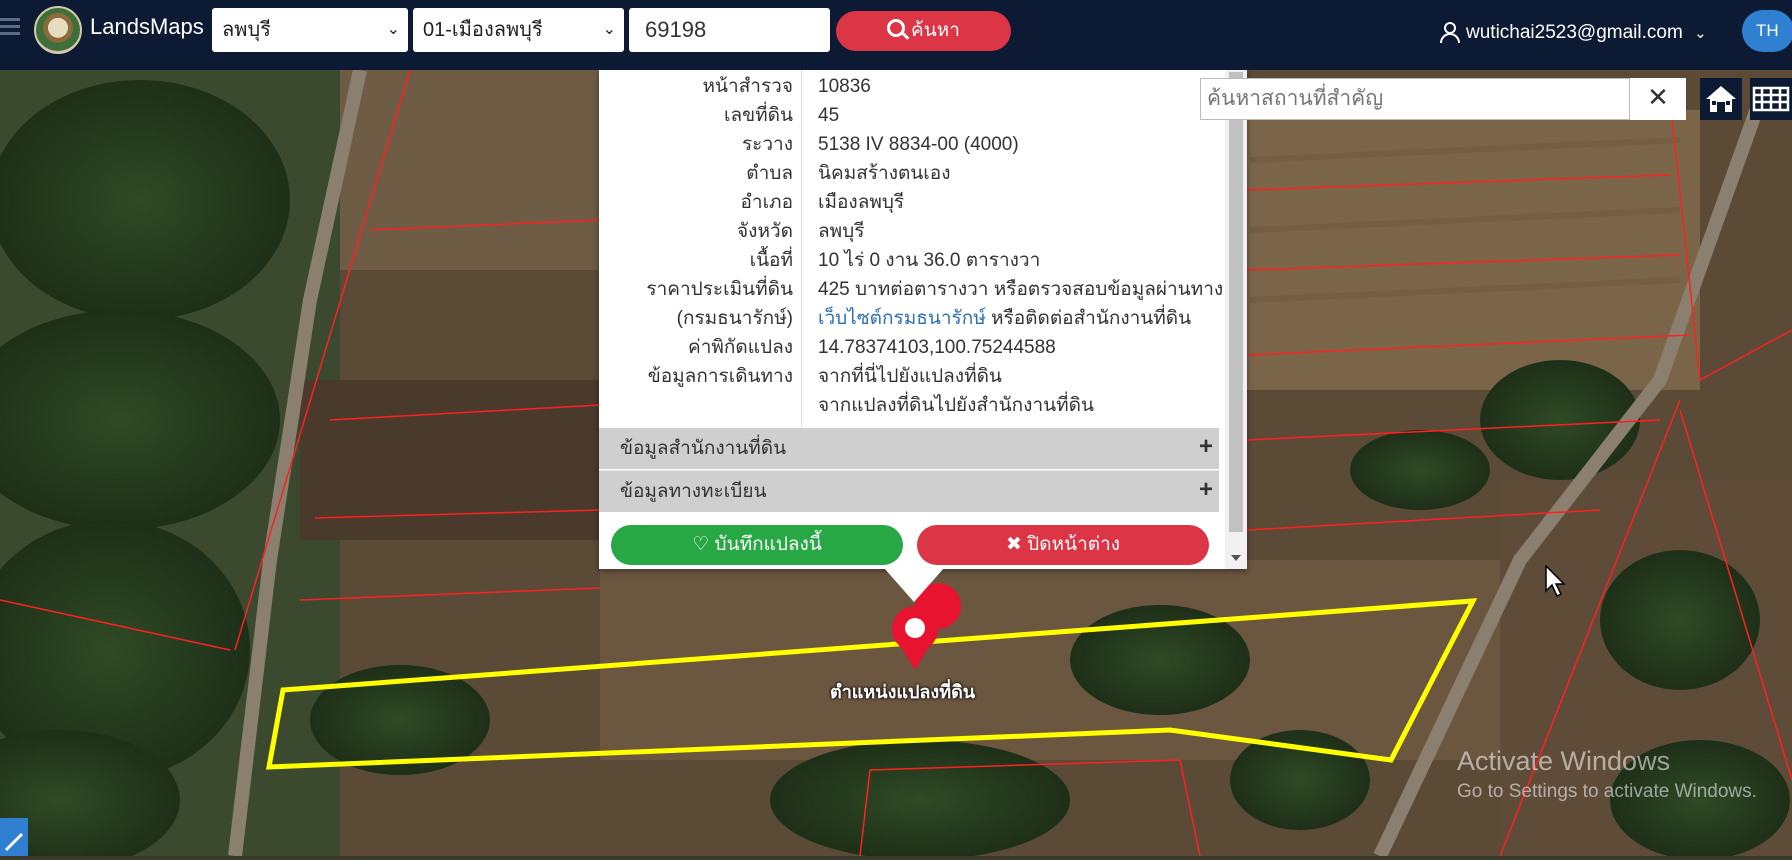  What do you see at coordinates (246, 30) in the screenshot?
I see `province-select-value: ลพบุรี` at bounding box center [246, 30].